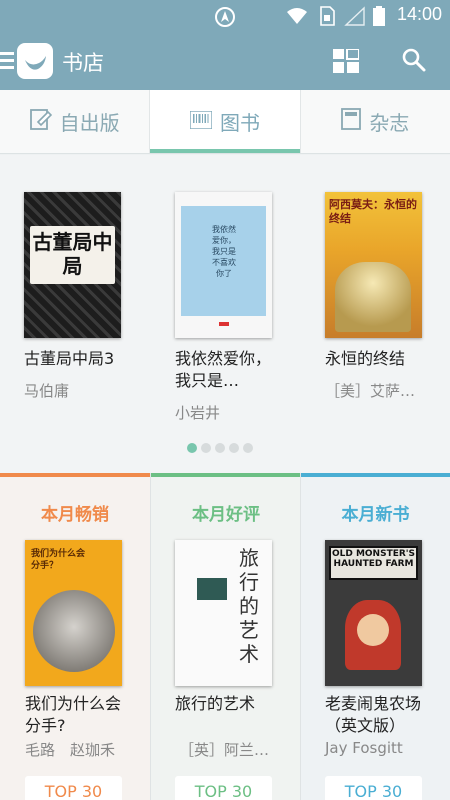 The width and height of the screenshot is (450, 800). I want to click on section-heading: 本月新书, so click(375, 512).